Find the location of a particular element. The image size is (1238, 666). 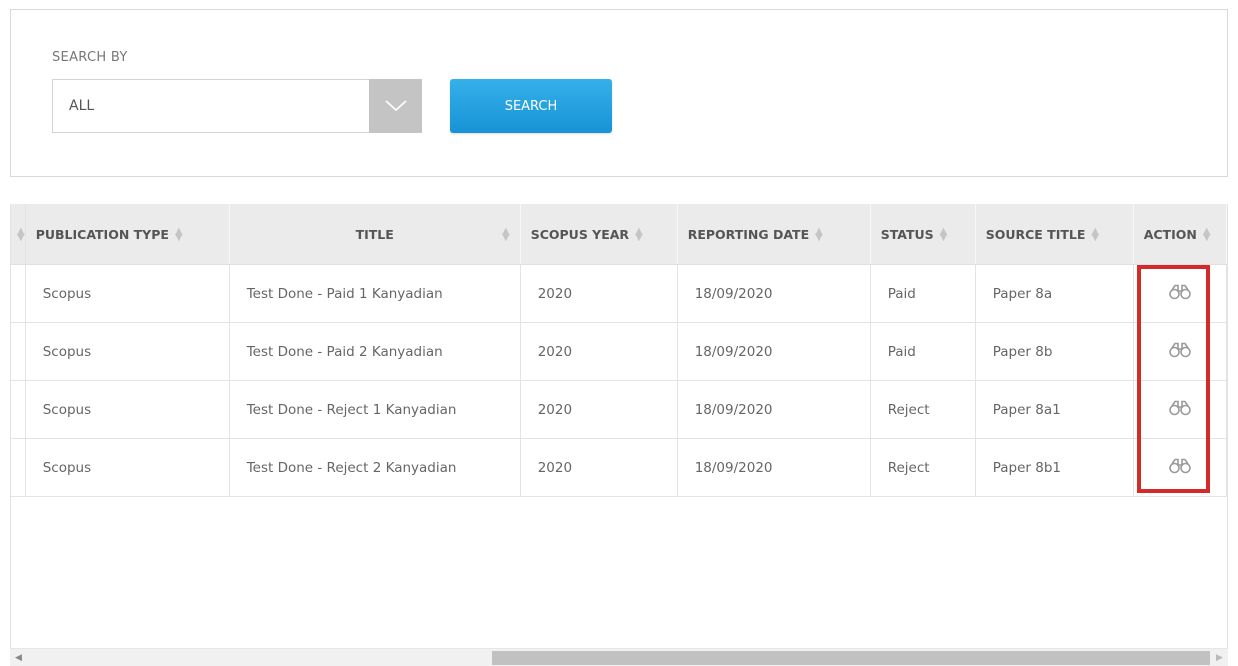

column-header-publication-type: PUBLICATION TYPE ▲ ▼ is located at coordinates (127, 234).